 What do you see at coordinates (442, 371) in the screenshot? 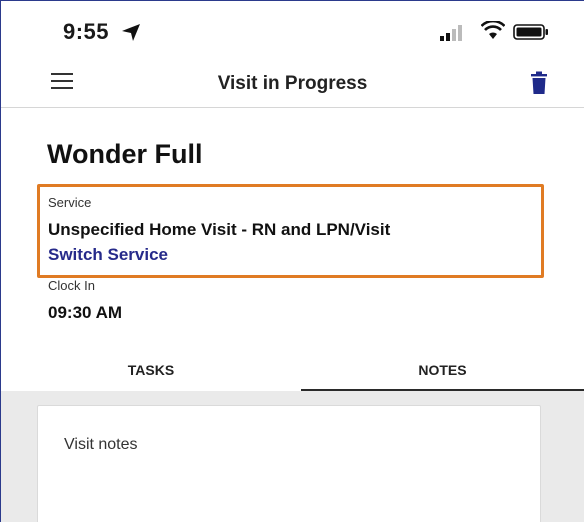
I see `tab-notes: NOTES` at bounding box center [442, 371].